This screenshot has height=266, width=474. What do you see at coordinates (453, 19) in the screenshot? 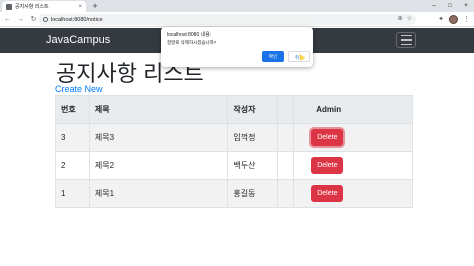
I see `profile-avatar` at bounding box center [453, 19].